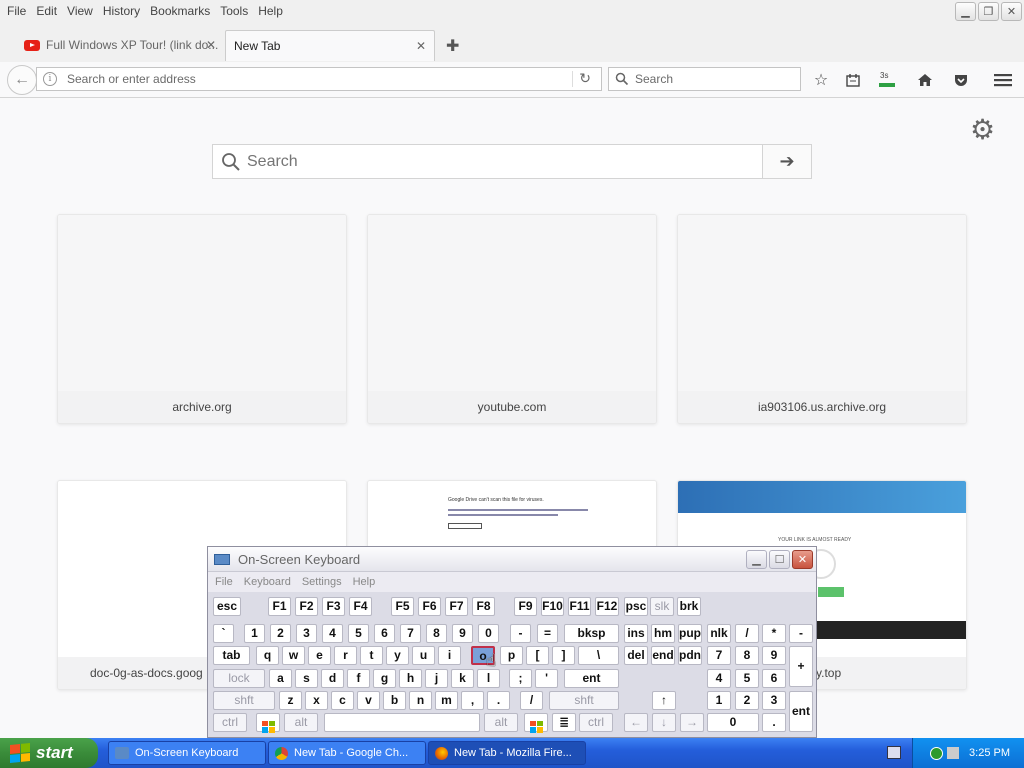 The height and width of the screenshot is (768, 1024). I want to click on key-fn-6: F6, so click(429, 606).